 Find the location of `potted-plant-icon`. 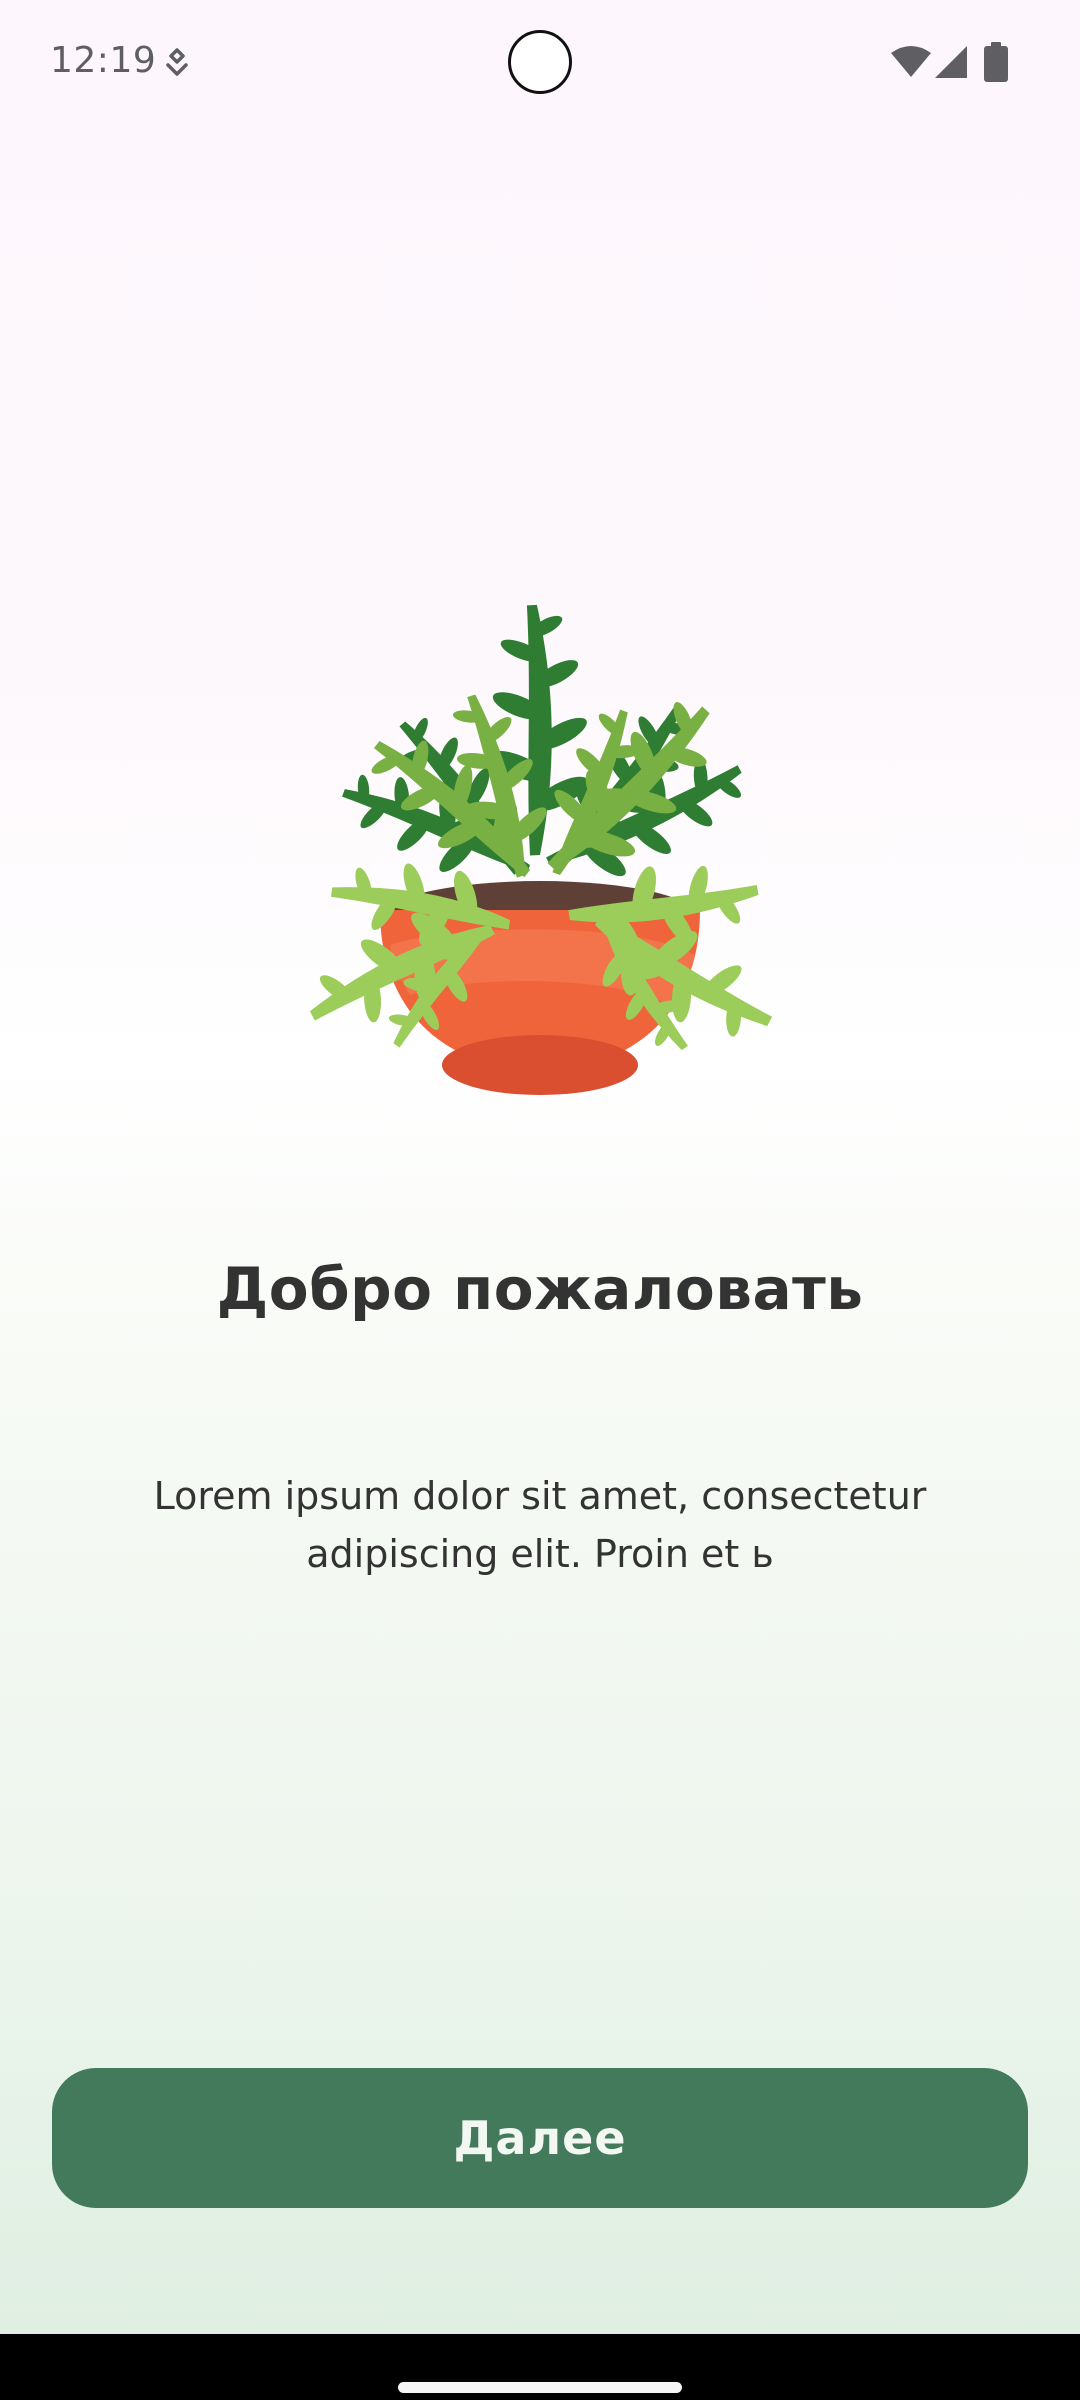

potted-plant-icon is located at coordinates (541, 848).